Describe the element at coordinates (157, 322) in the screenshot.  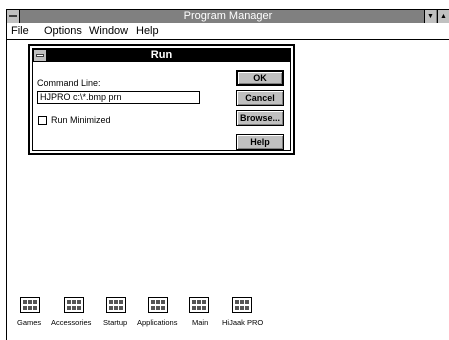
I see `group-label-applications: Applications` at that location.